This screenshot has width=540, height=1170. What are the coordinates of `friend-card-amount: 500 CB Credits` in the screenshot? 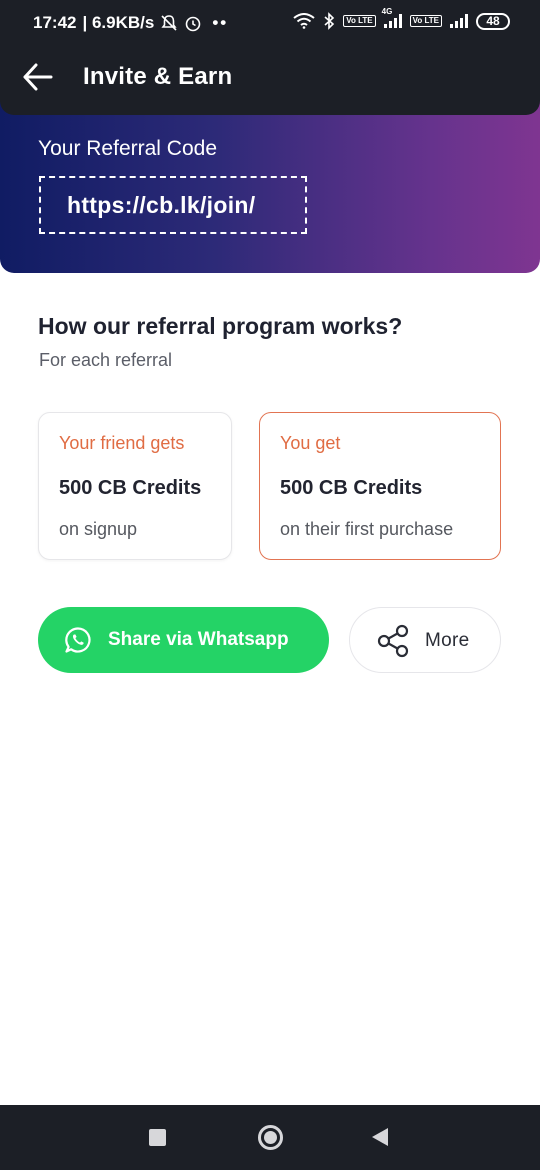 It's located at (130, 488).